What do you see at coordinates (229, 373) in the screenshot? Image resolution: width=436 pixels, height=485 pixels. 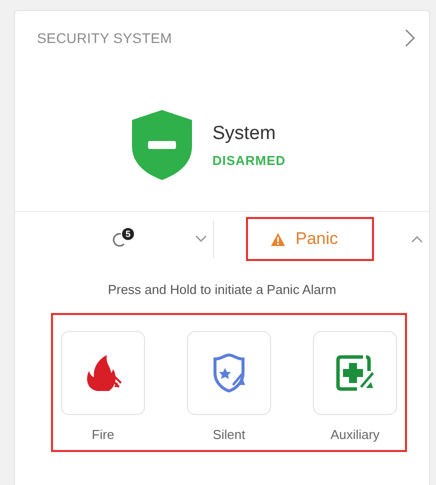 I see `silent-button` at bounding box center [229, 373].